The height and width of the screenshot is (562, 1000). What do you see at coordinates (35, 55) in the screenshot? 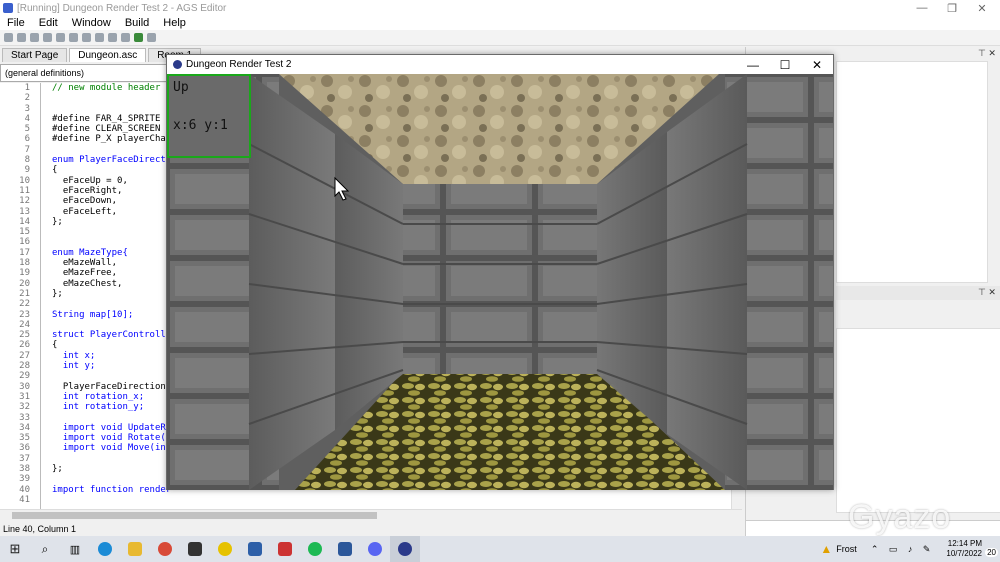
I see `tab-start-page: Start Page` at bounding box center [35, 55].